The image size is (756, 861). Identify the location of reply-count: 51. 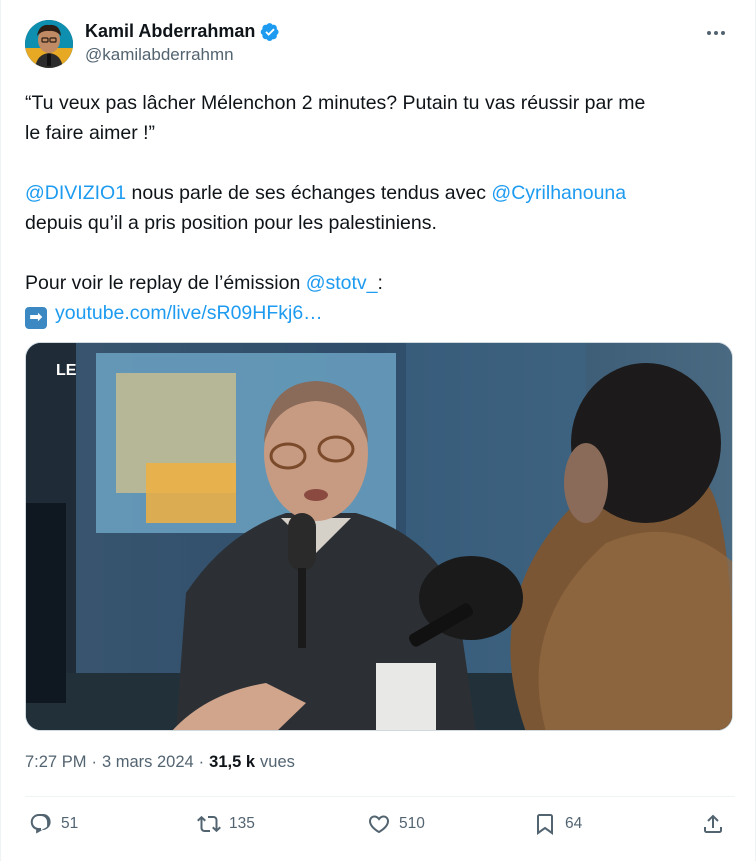
(70, 823).